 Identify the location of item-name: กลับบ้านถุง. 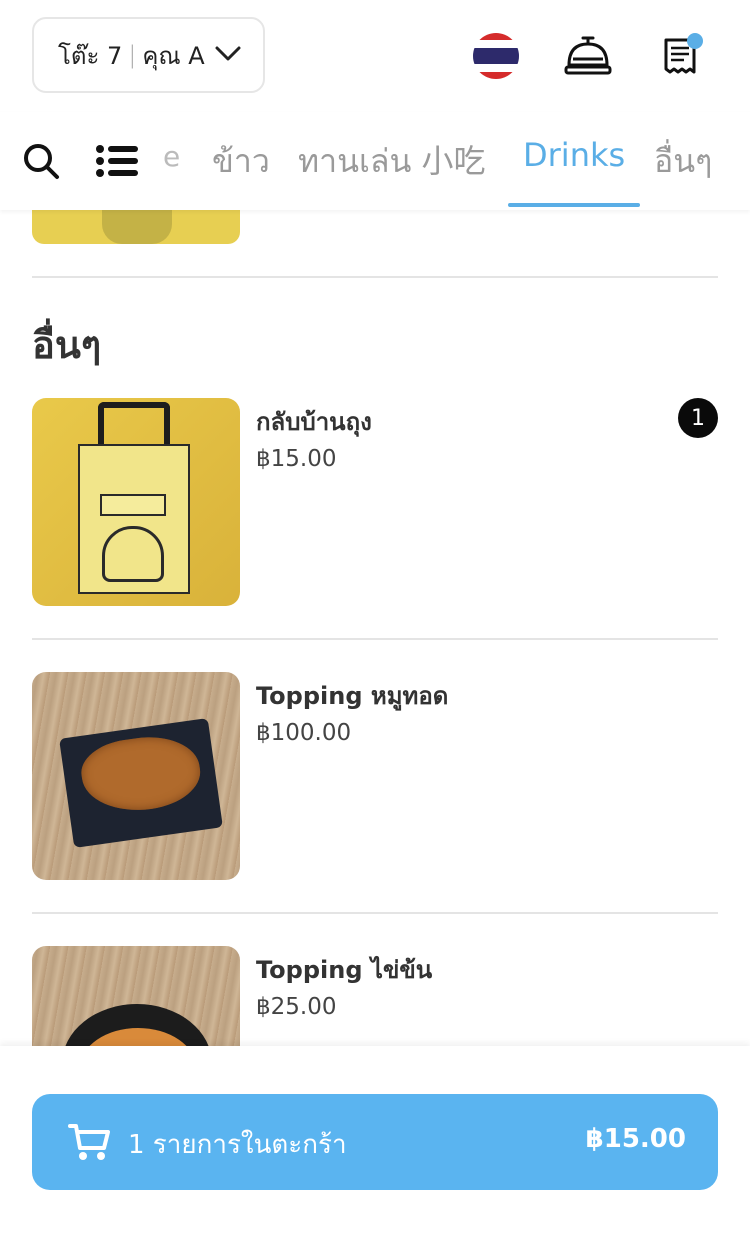
(314, 422).